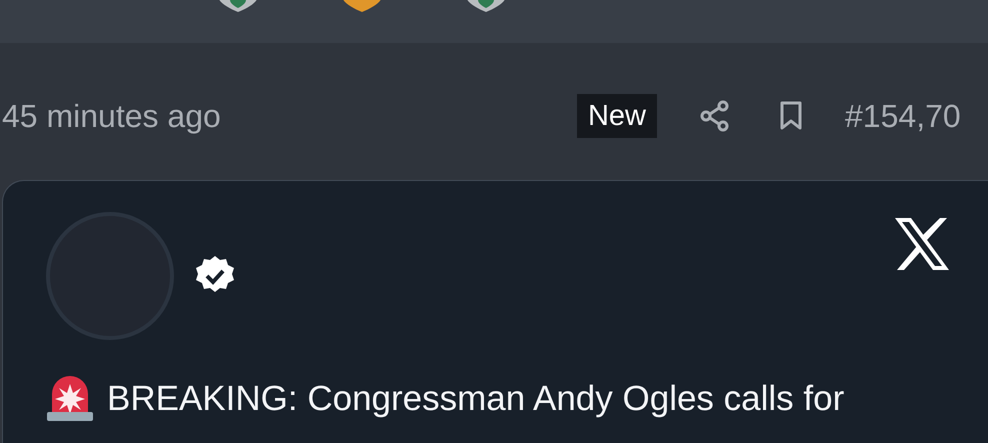 The height and width of the screenshot is (443, 988). Describe the element at coordinates (475, 399) in the screenshot. I see `tweet-text: BREAKING: Congressman Andy Ogles calls for` at that location.